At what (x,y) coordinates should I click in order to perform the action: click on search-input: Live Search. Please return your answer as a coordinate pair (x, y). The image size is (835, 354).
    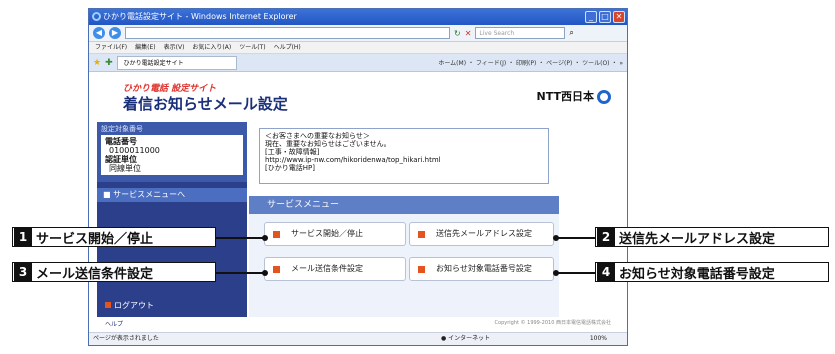
    Looking at the image, I should click on (520, 33).